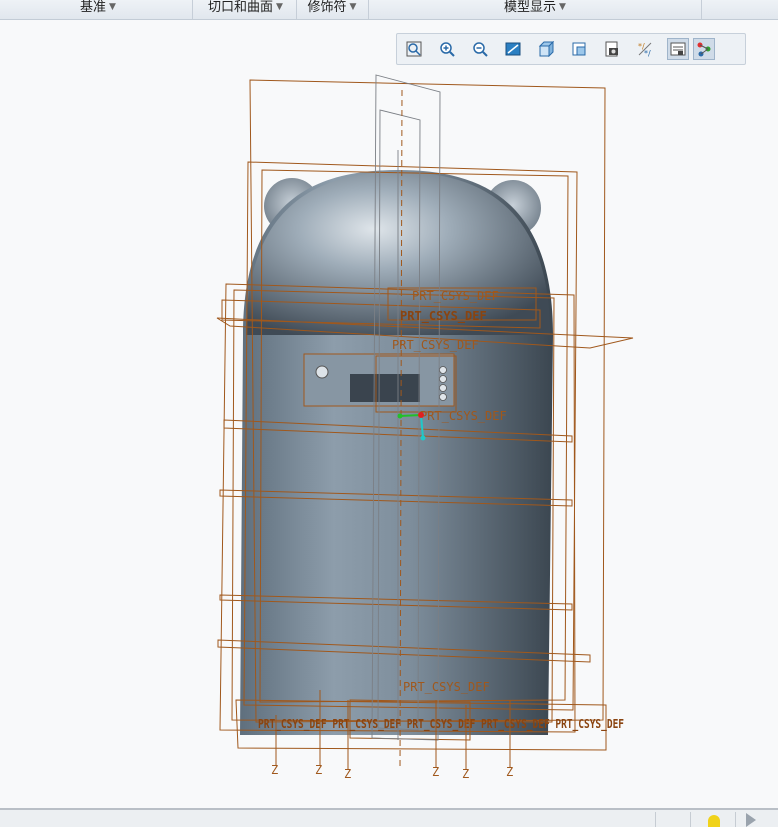  I want to click on ribbon-group-datum-label: 基准, so click(93, 7).